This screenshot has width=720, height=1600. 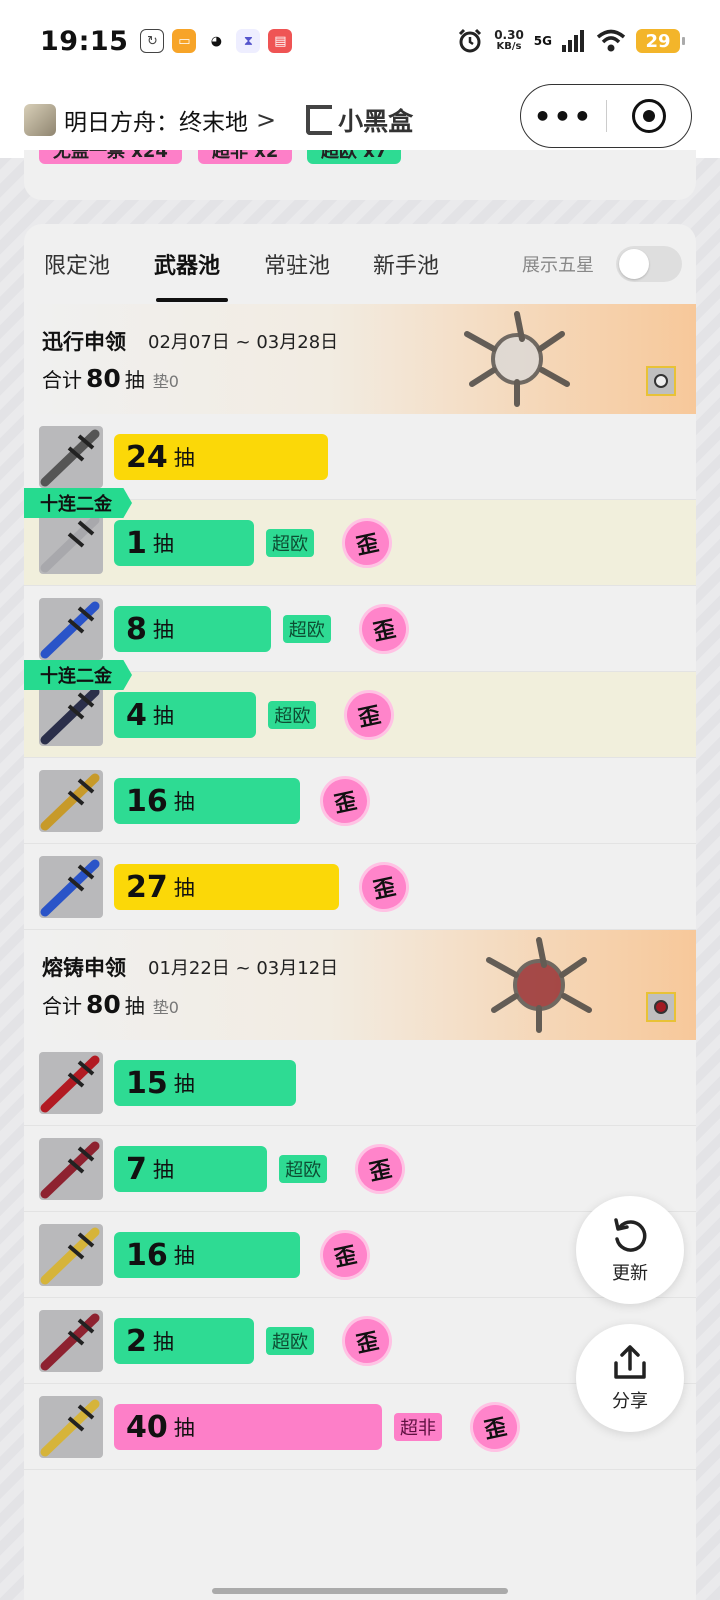 I want to click on signal-icon, so click(x=573, y=41).